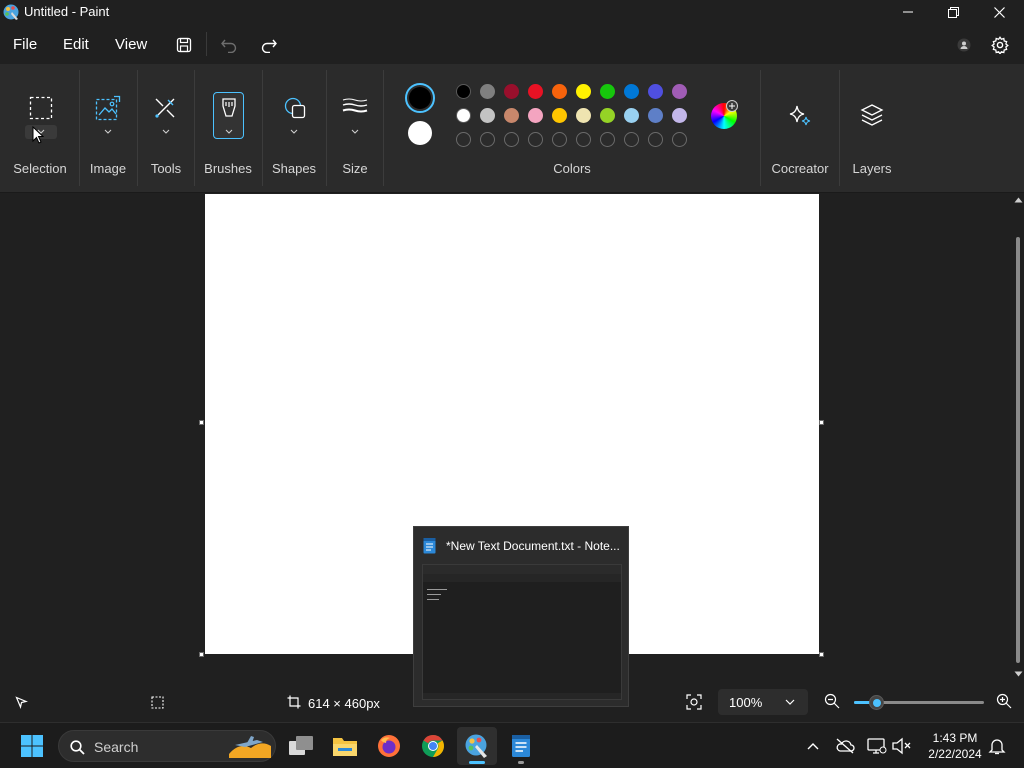 The image size is (1024, 768). What do you see at coordinates (201, 422) in the screenshot?
I see `resize-handle-left` at bounding box center [201, 422].